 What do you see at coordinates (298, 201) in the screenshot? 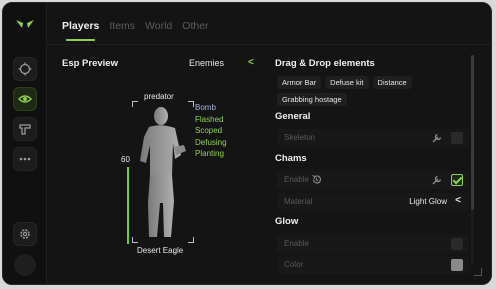
I see `chams-material-label: Material` at bounding box center [298, 201].